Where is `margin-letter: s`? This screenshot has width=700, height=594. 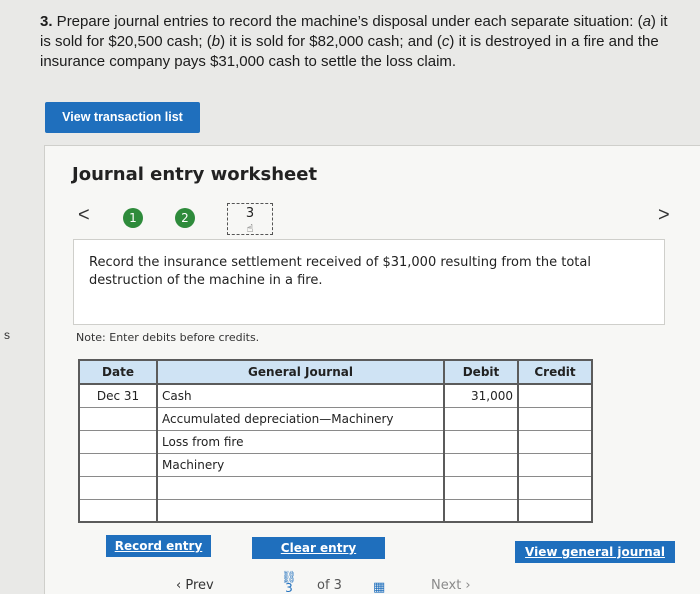 margin-letter: s is located at coordinates (7, 335).